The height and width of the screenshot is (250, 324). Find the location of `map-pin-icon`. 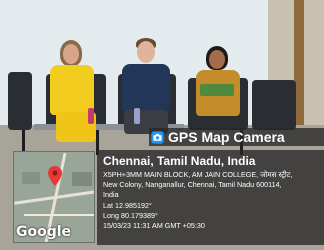

map-pin-icon is located at coordinates (55, 176).